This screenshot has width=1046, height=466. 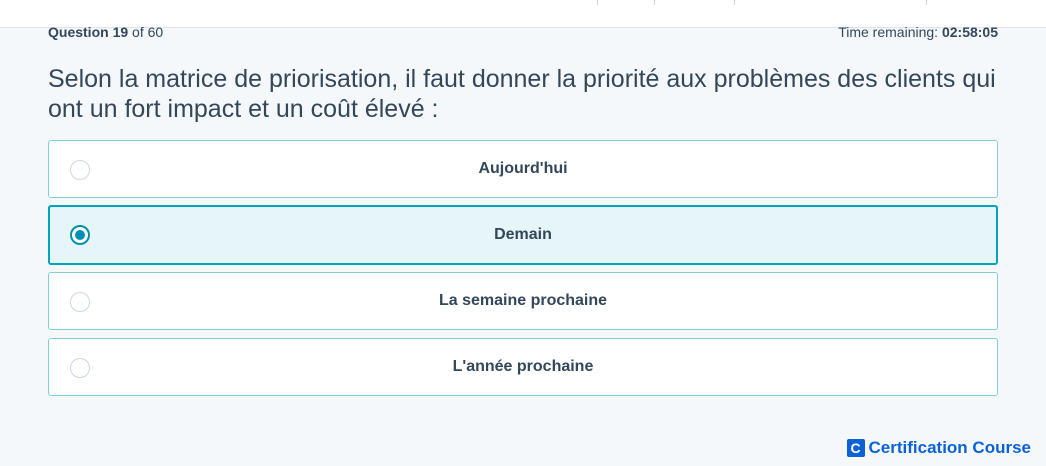 I want to click on answer-label: Demain, so click(x=523, y=234).